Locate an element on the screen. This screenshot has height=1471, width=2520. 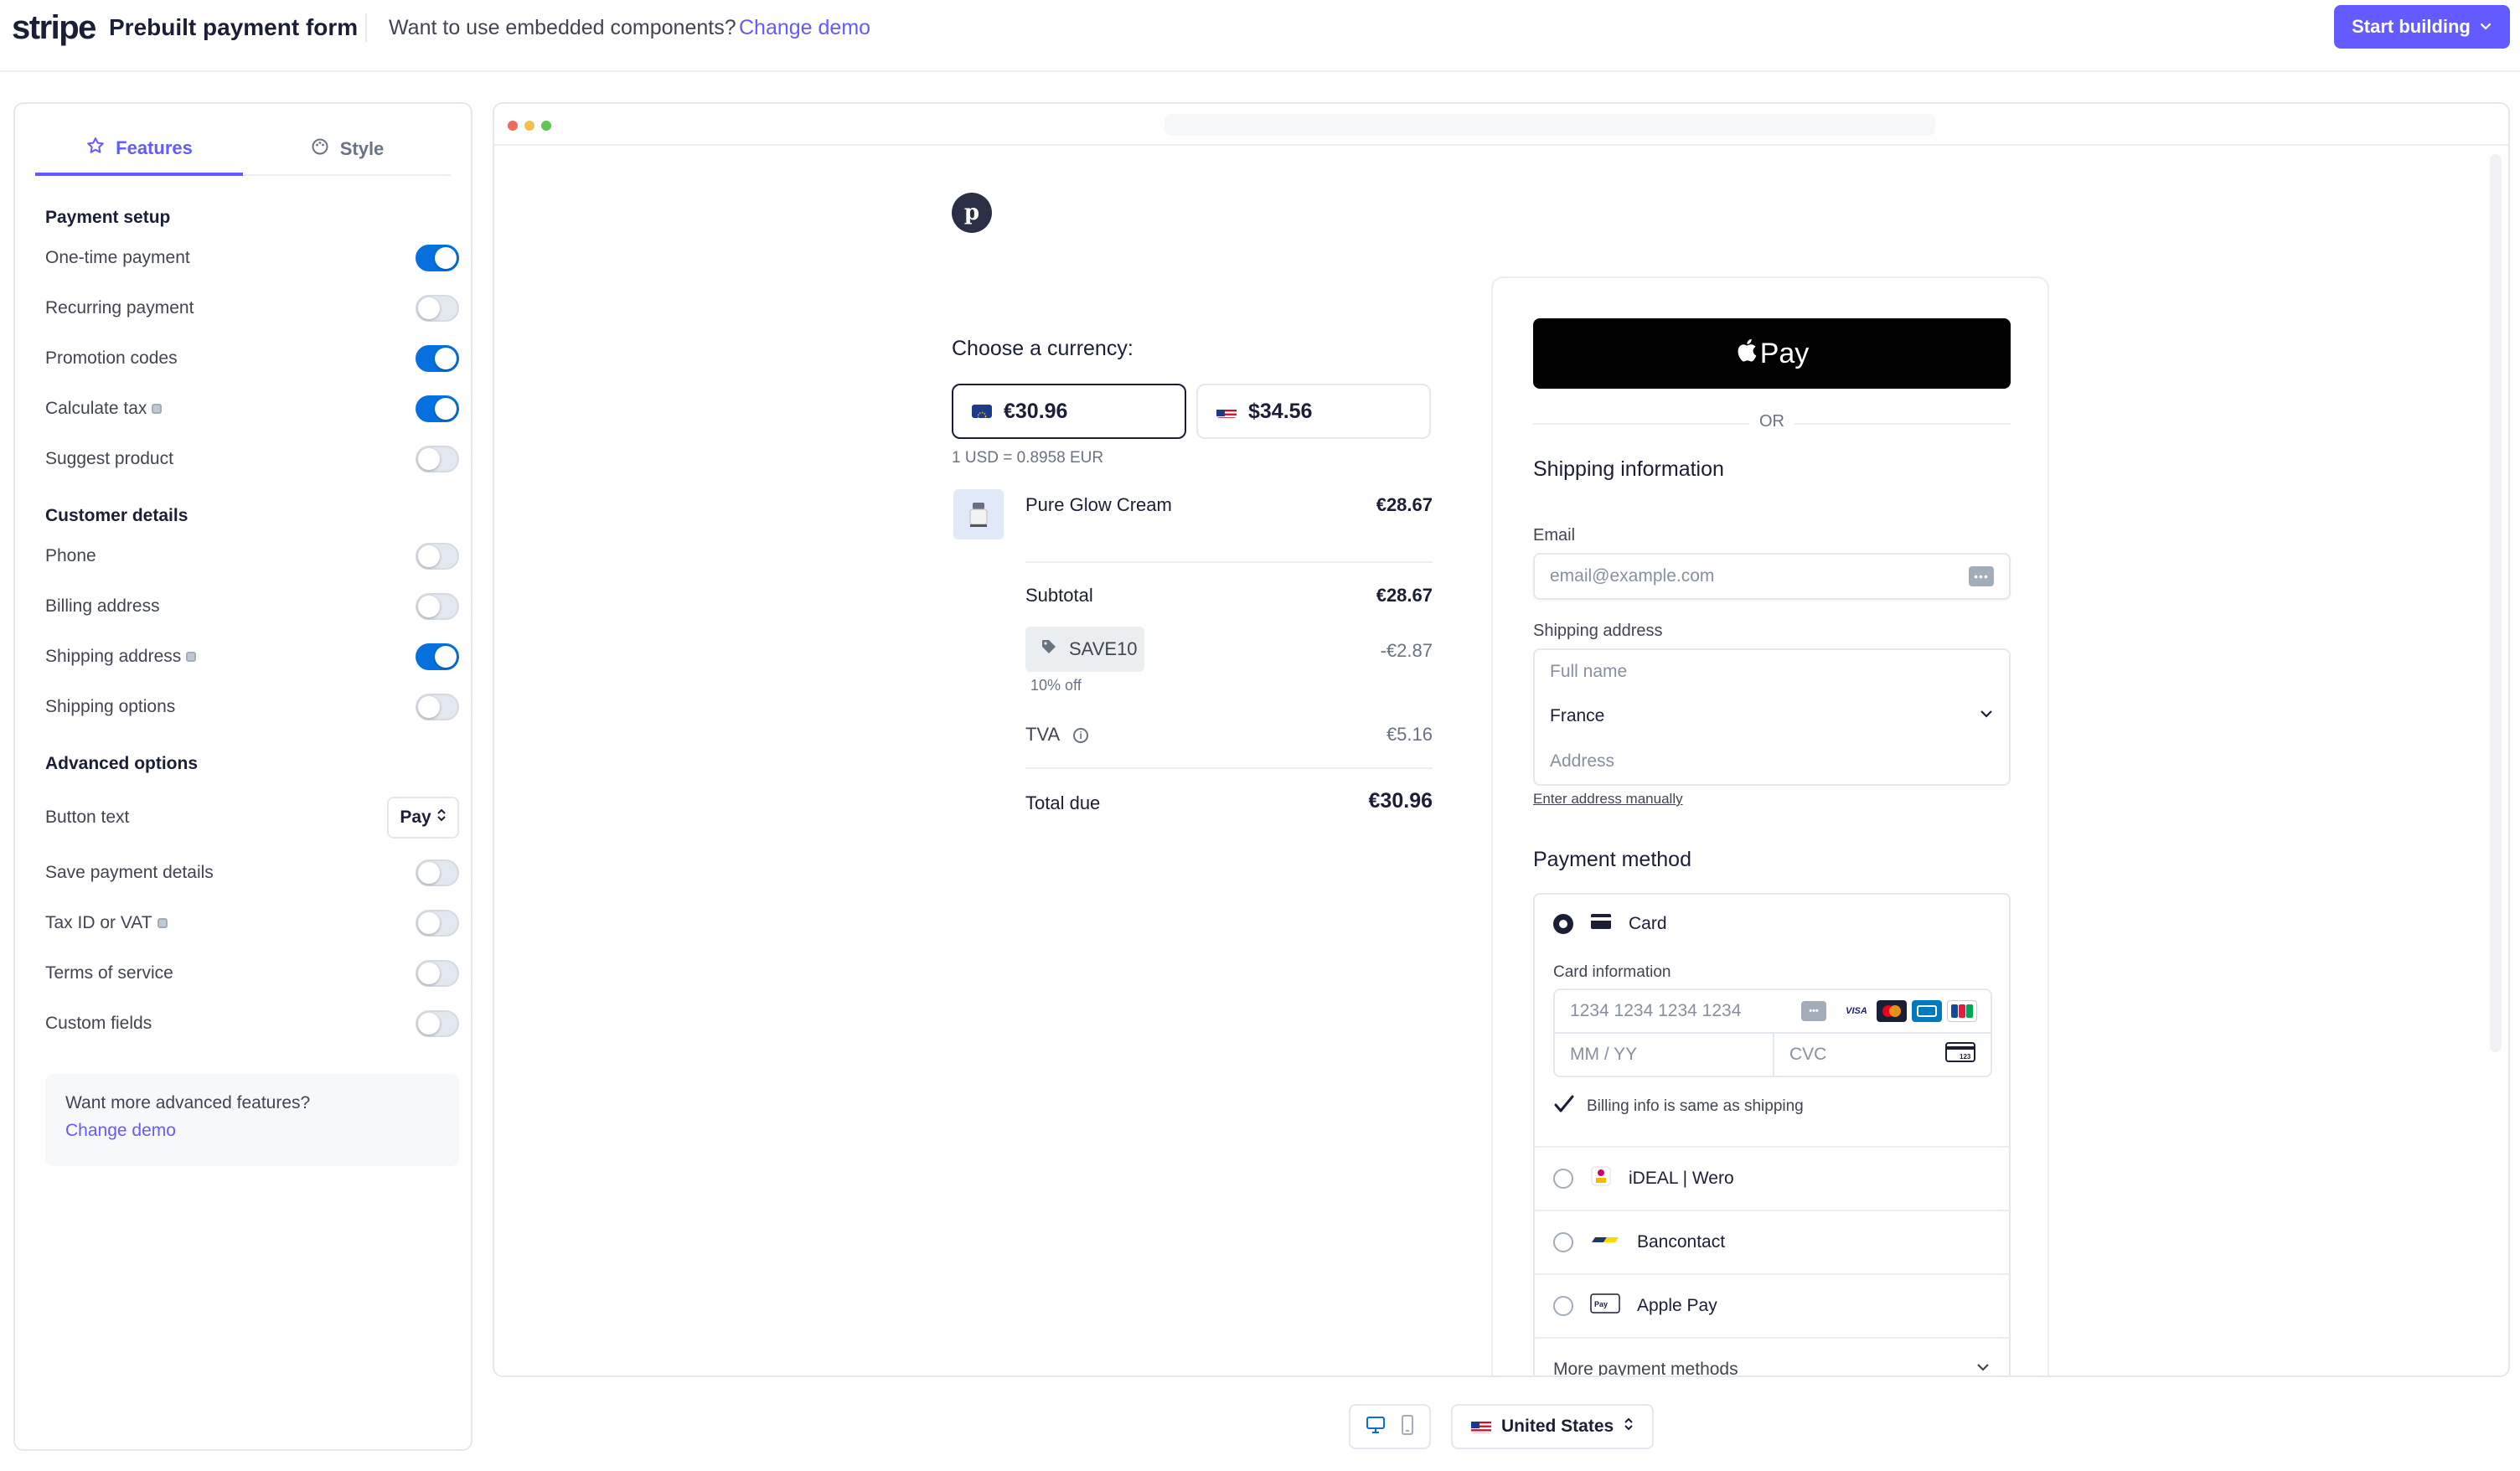
button-text-select: Pay is located at coordinates (423, 818).